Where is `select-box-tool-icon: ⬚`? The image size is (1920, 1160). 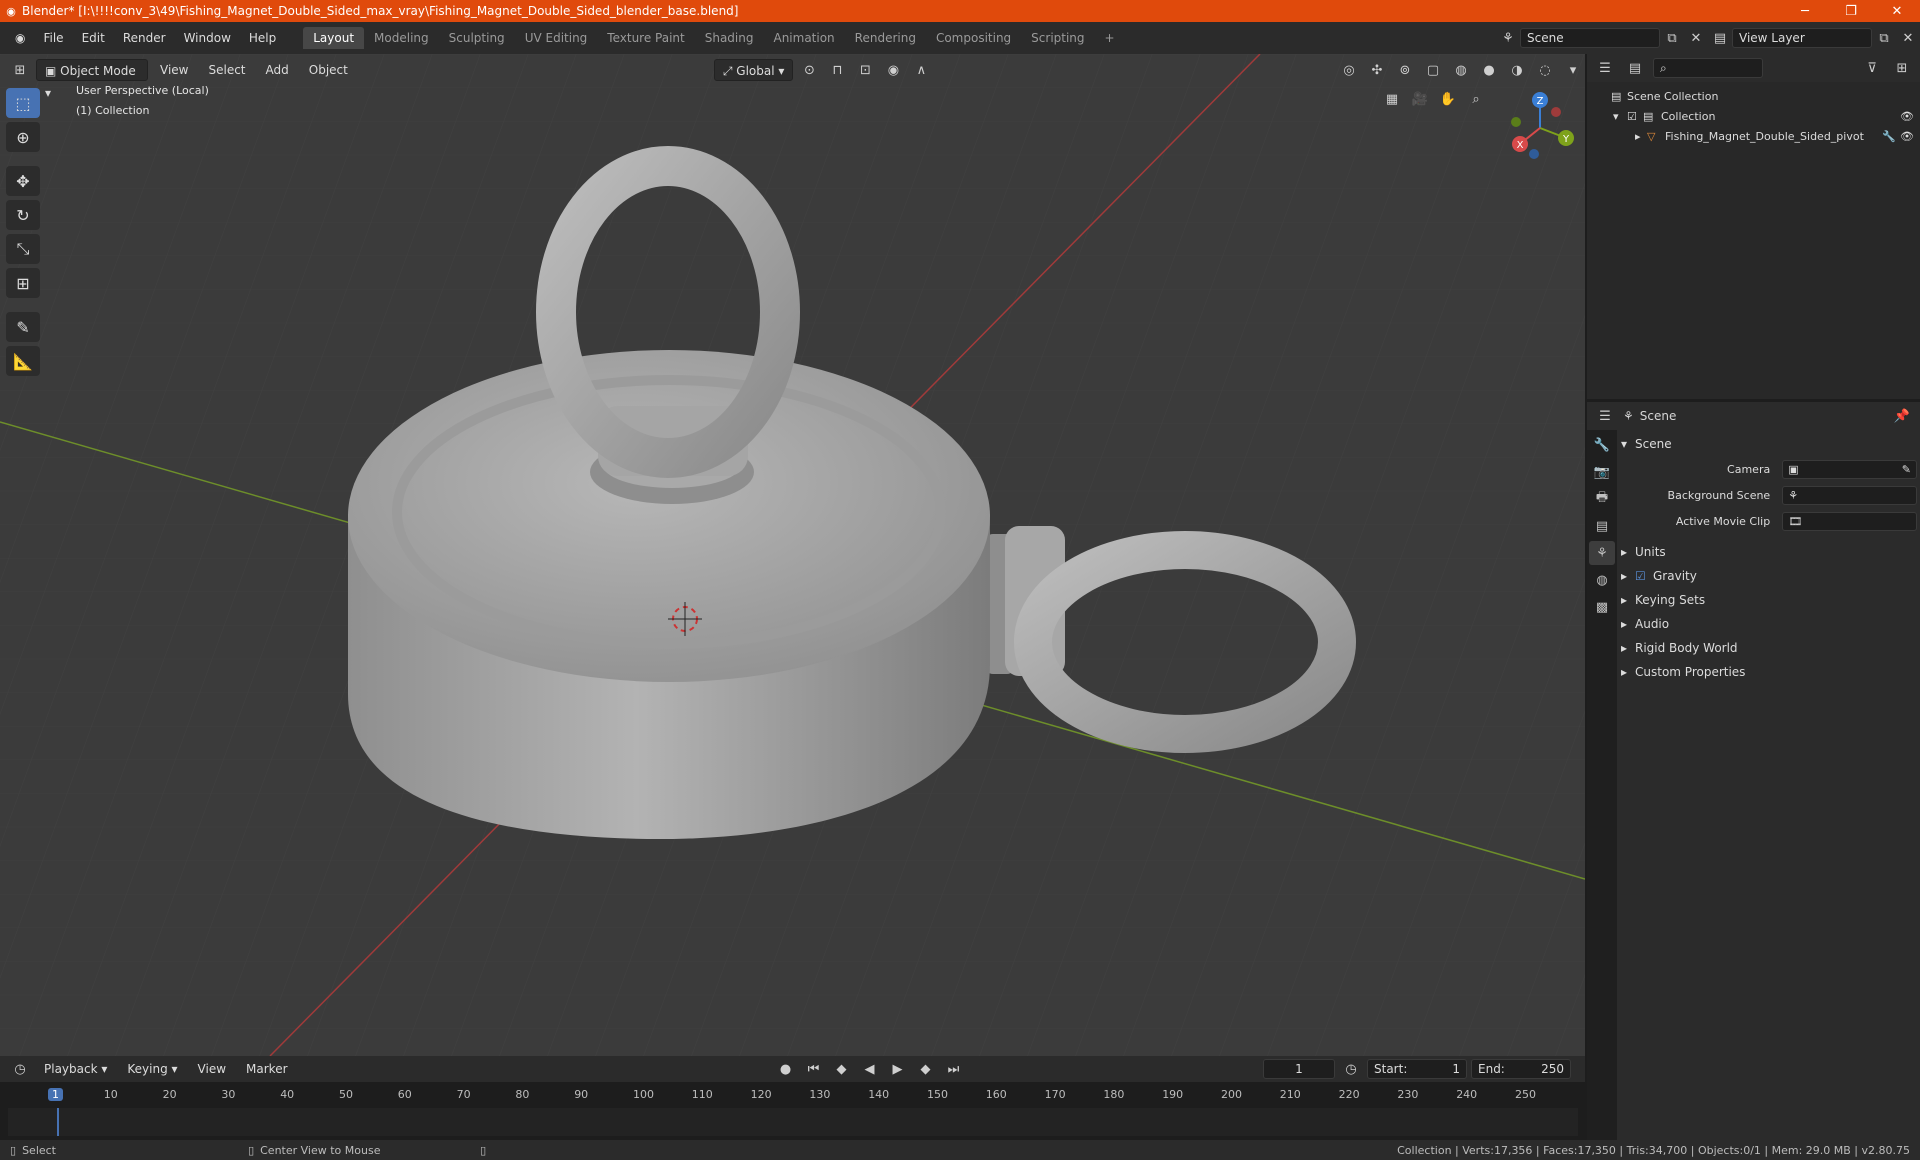
select-box-tool-icon: ⬚ is located at coordinates (23, 103).